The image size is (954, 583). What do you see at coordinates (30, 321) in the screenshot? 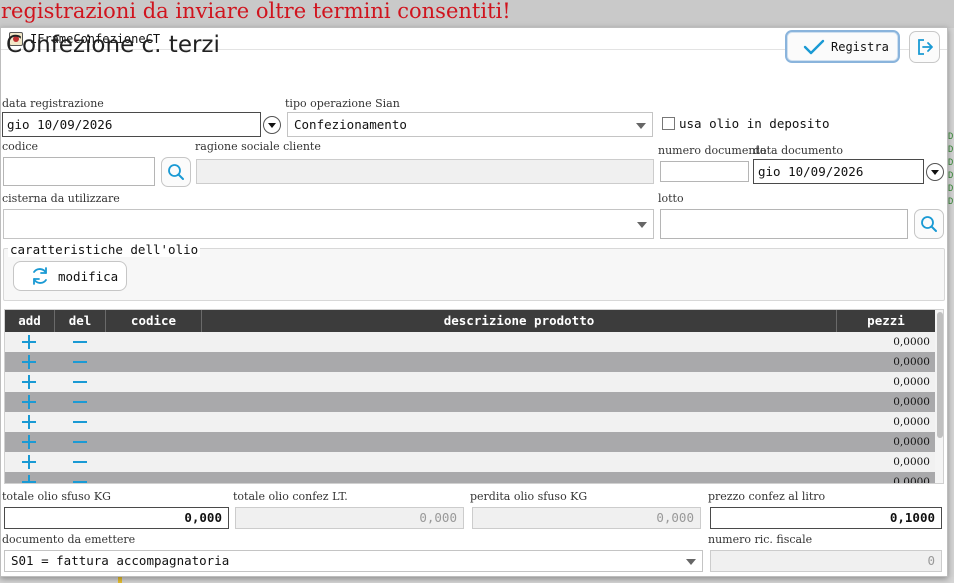
I see `column-header-add: add` at bounding box center [30, 321].